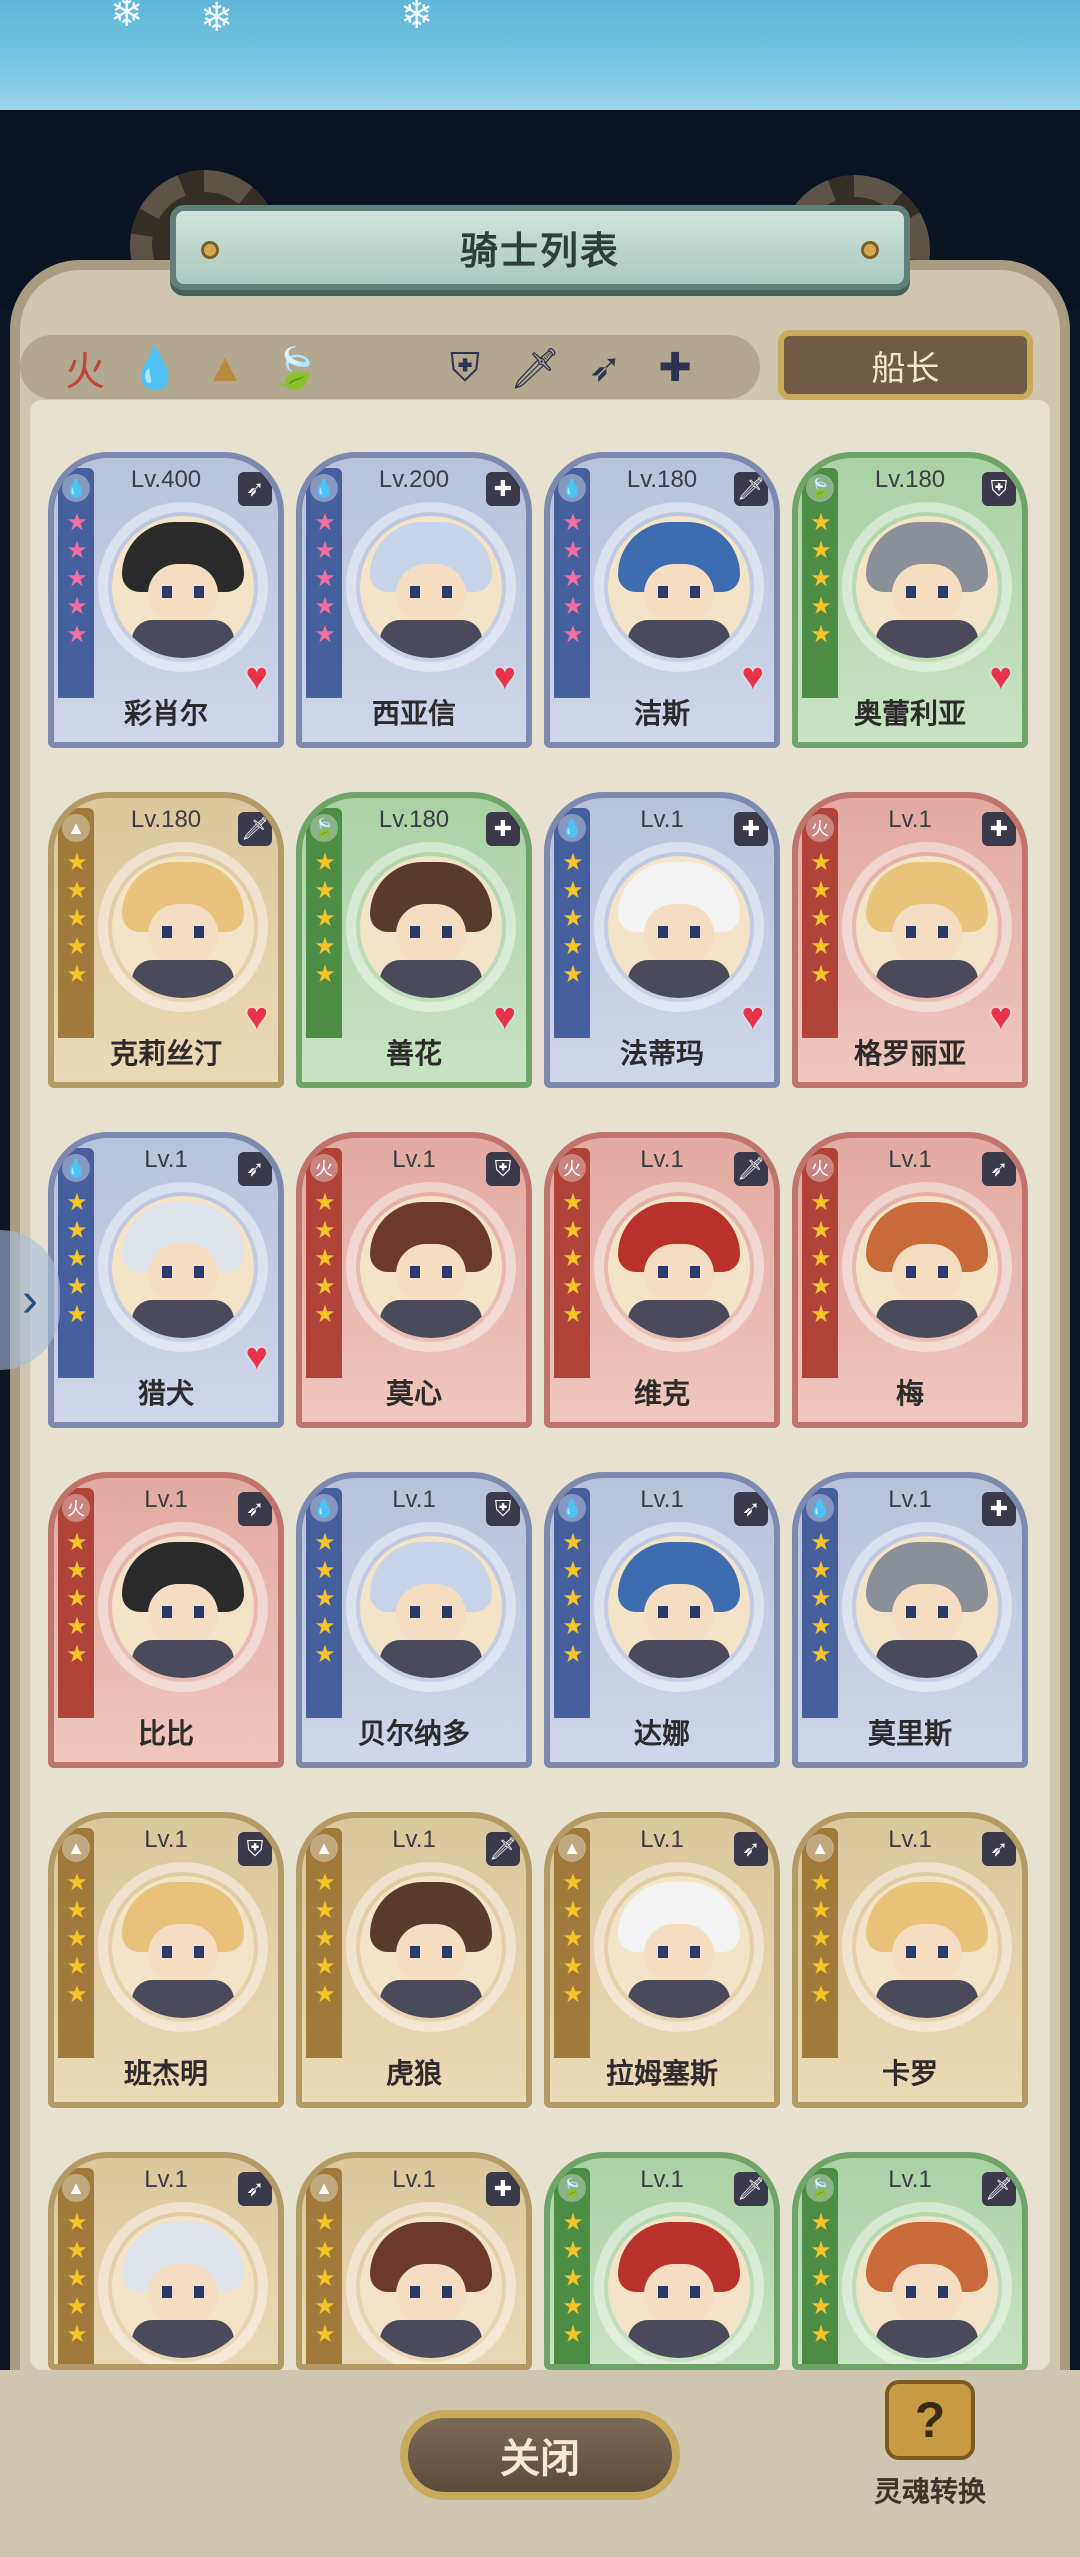  I want to click on element-icon: 🍃, so click(820, 2188).